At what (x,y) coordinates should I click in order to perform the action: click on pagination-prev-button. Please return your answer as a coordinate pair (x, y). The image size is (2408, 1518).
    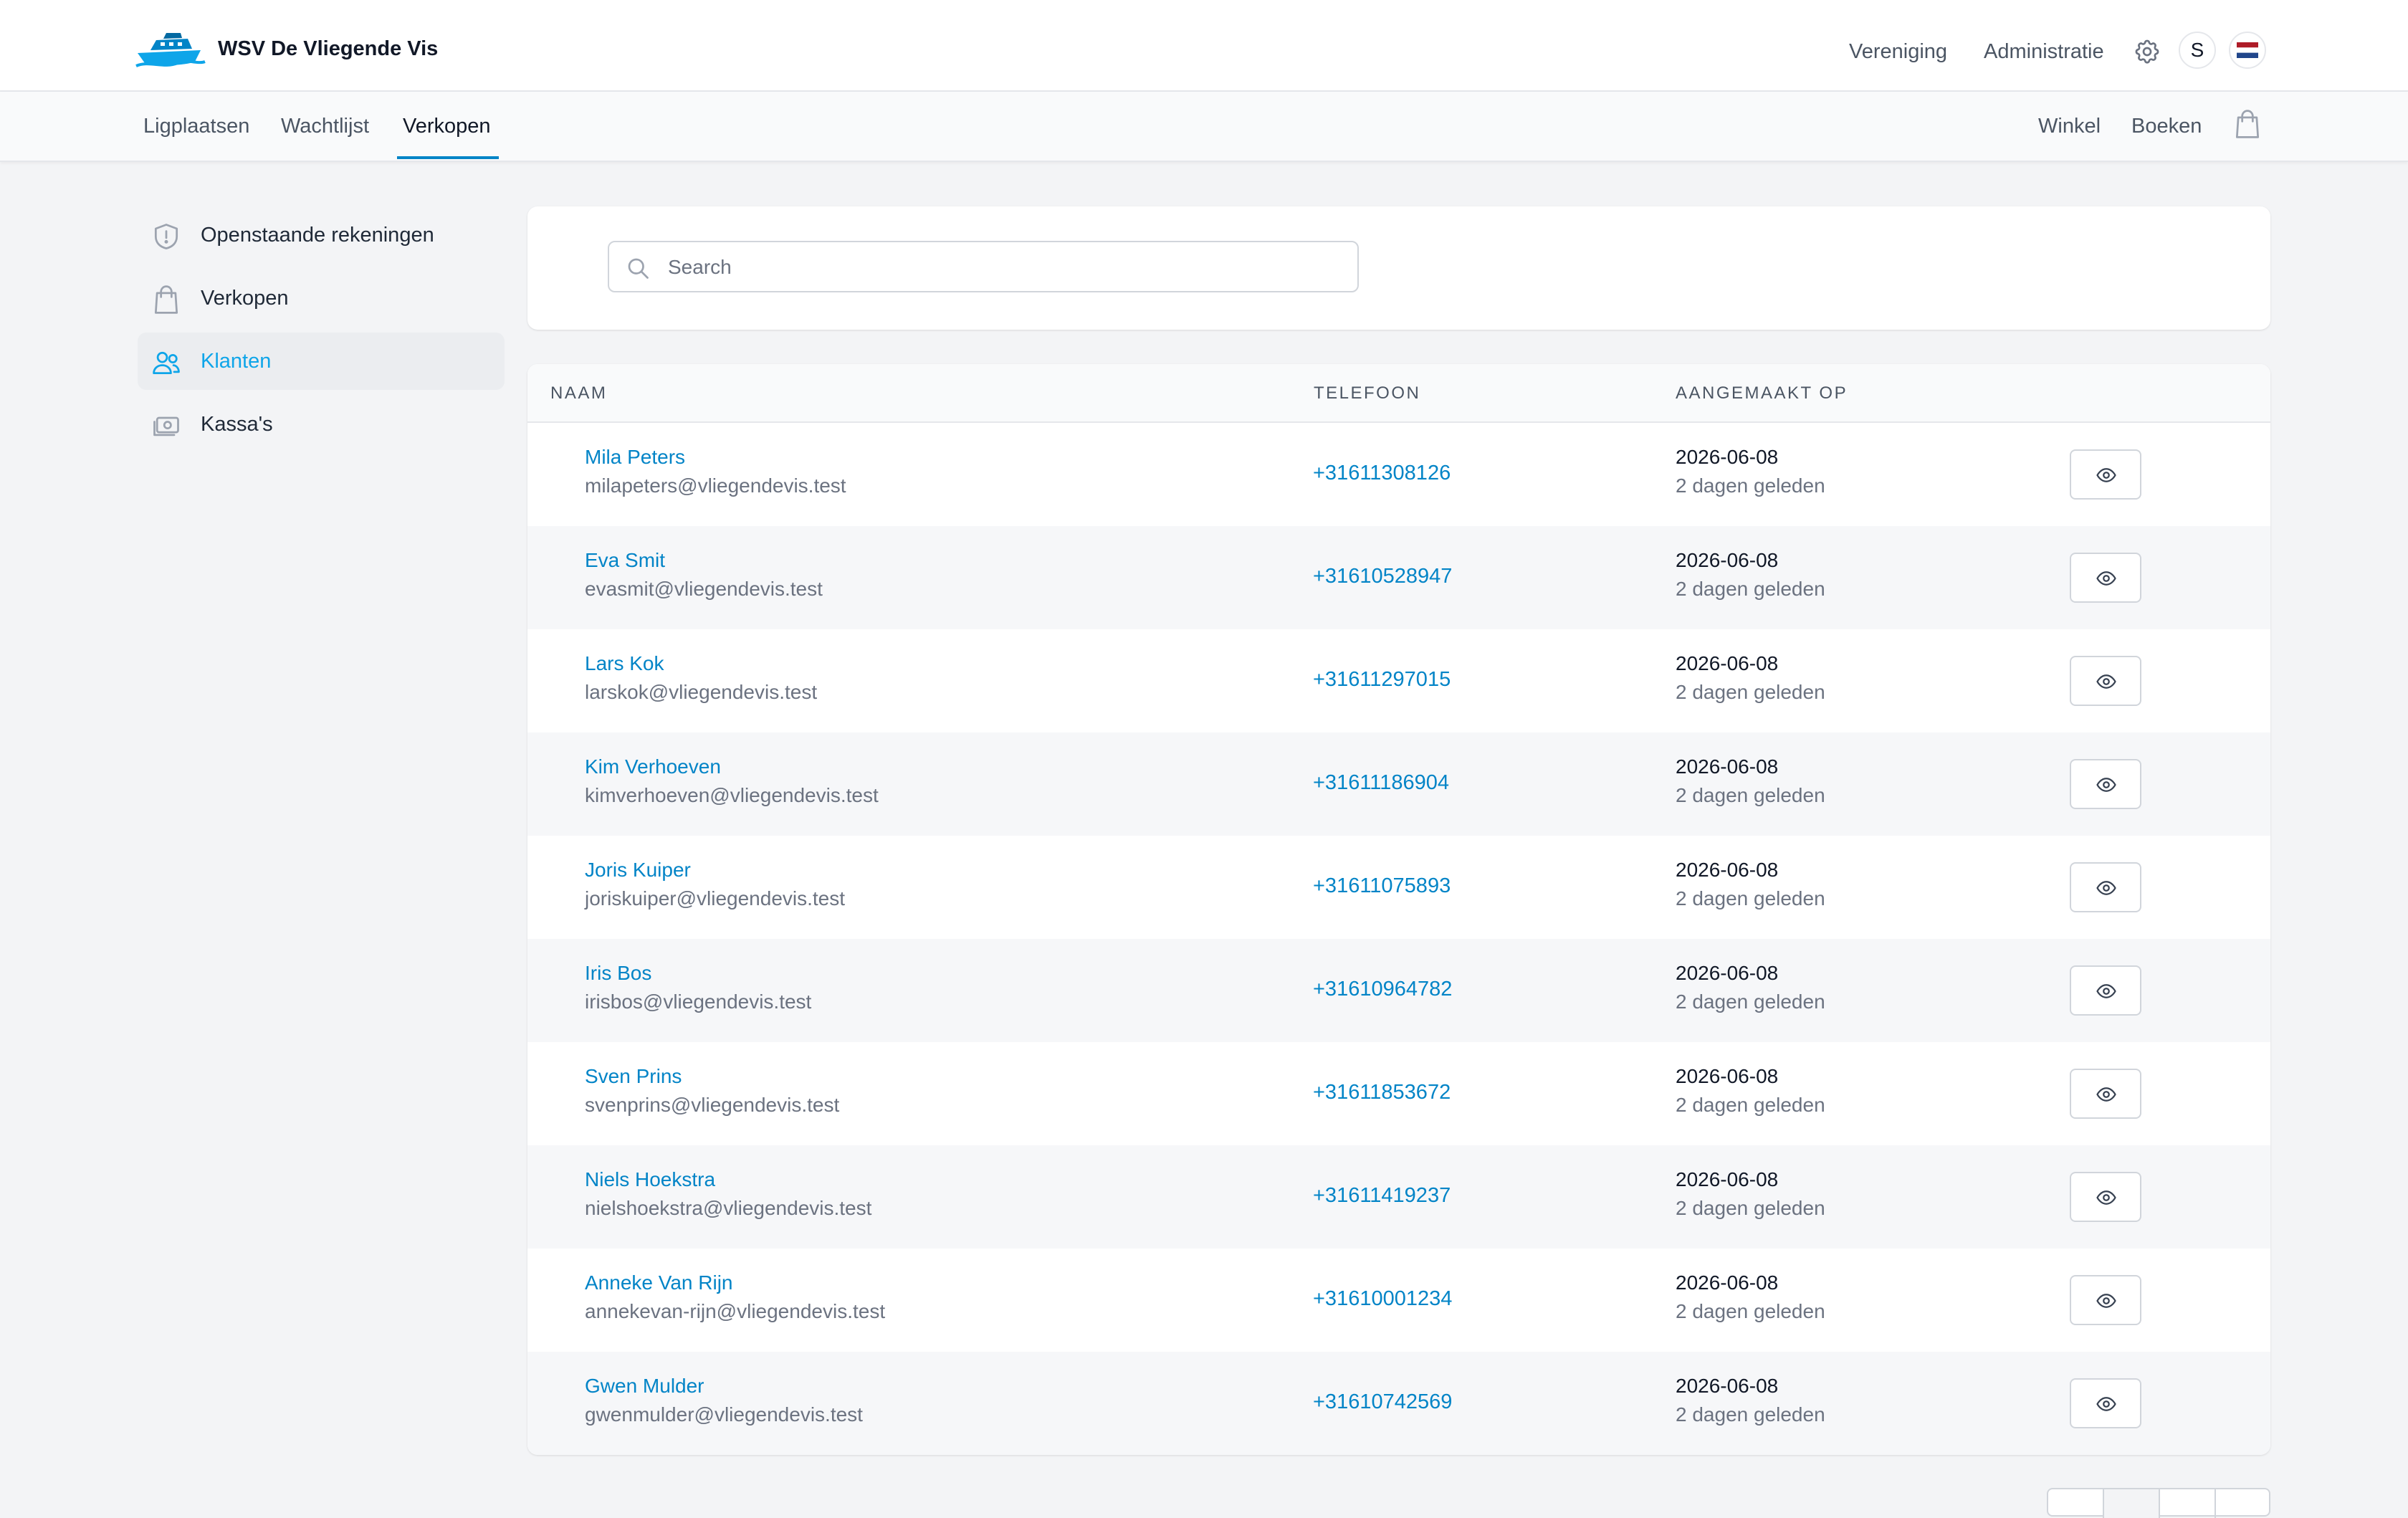
    Looking at the image, I should click on (2076, 1503).